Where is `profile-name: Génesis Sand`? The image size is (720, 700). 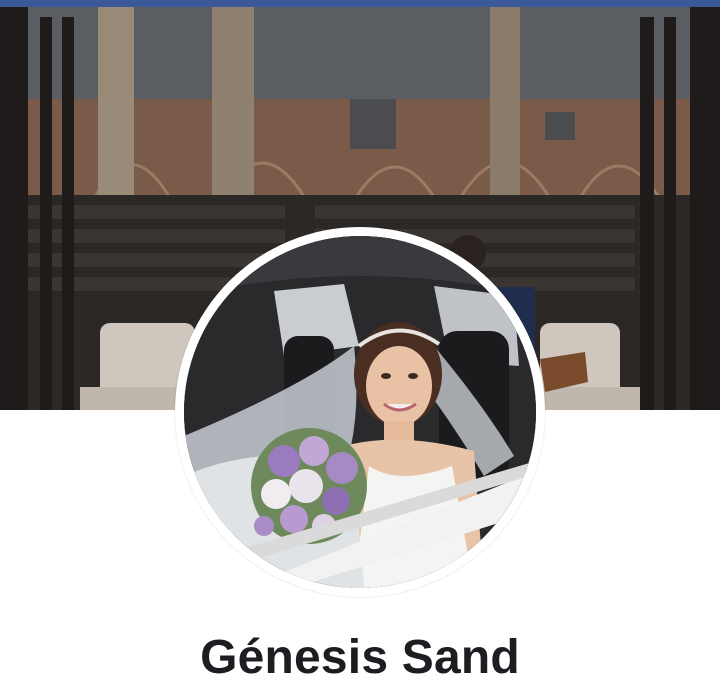
profile-name: Génesis Sand is located at coordinates (360, 658).